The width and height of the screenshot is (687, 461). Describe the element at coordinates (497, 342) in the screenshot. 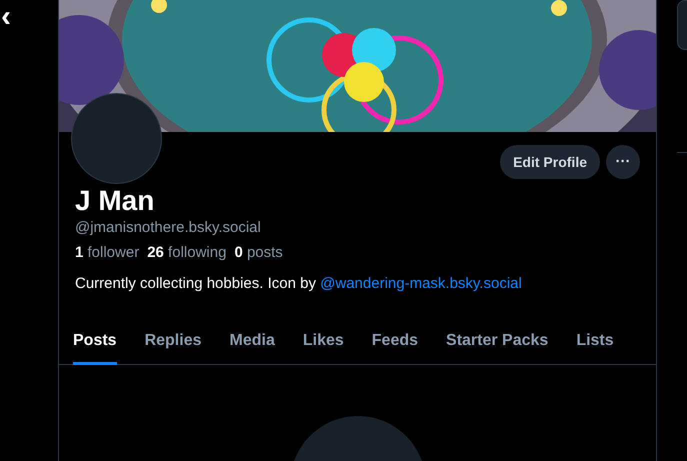

I see `tab: Starter Packs` at that location.